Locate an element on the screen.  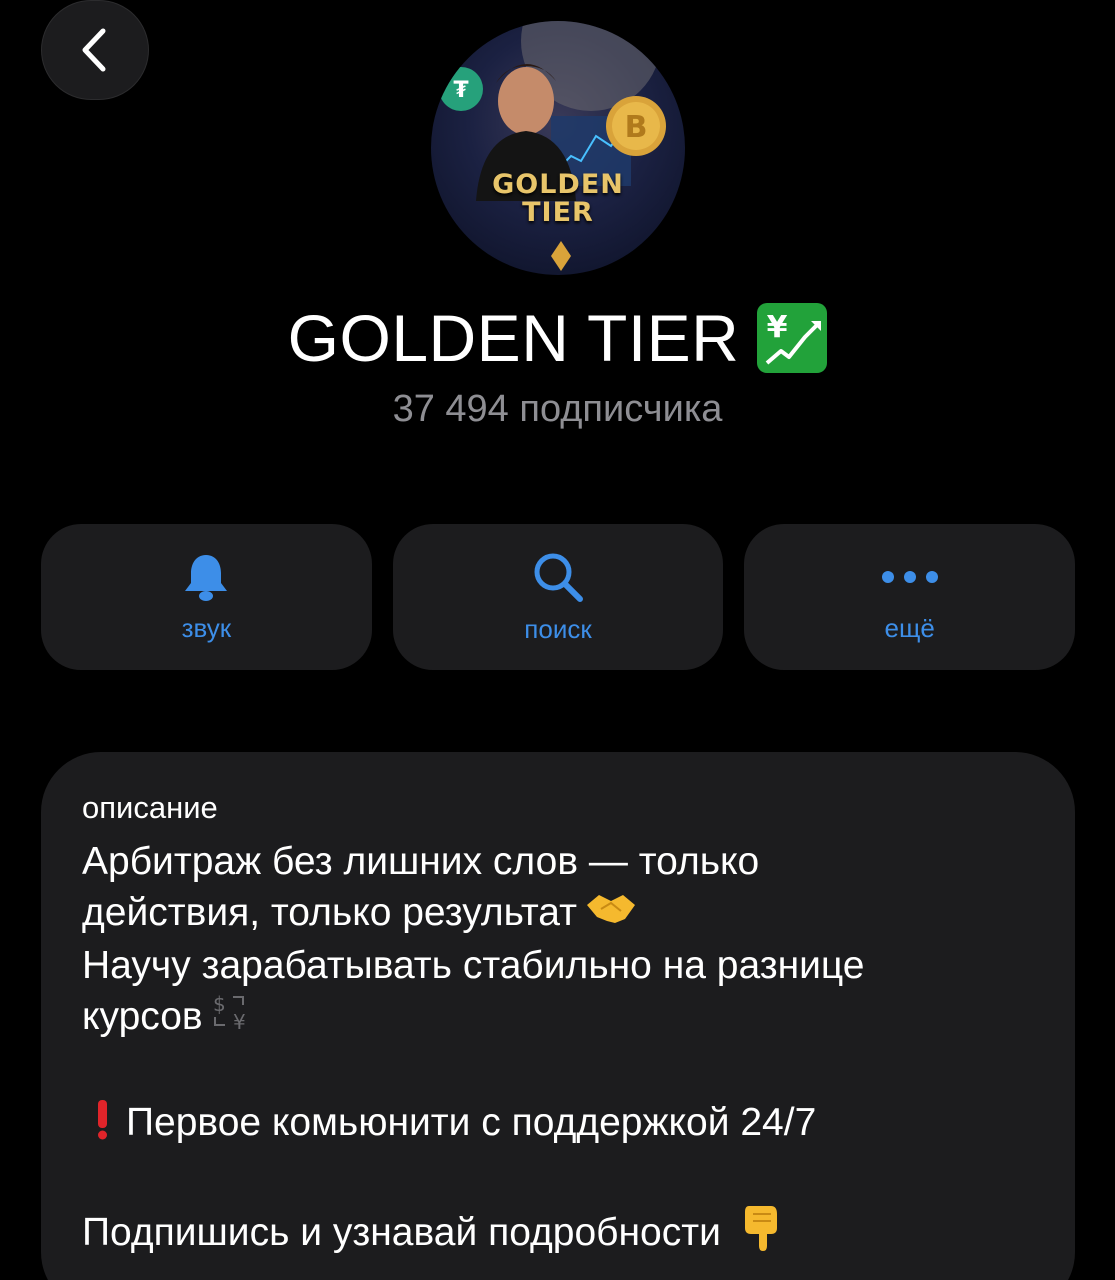
description-line: Первое комьюнити с поддержкой 24/7 is located at coordinates (558, 1124).